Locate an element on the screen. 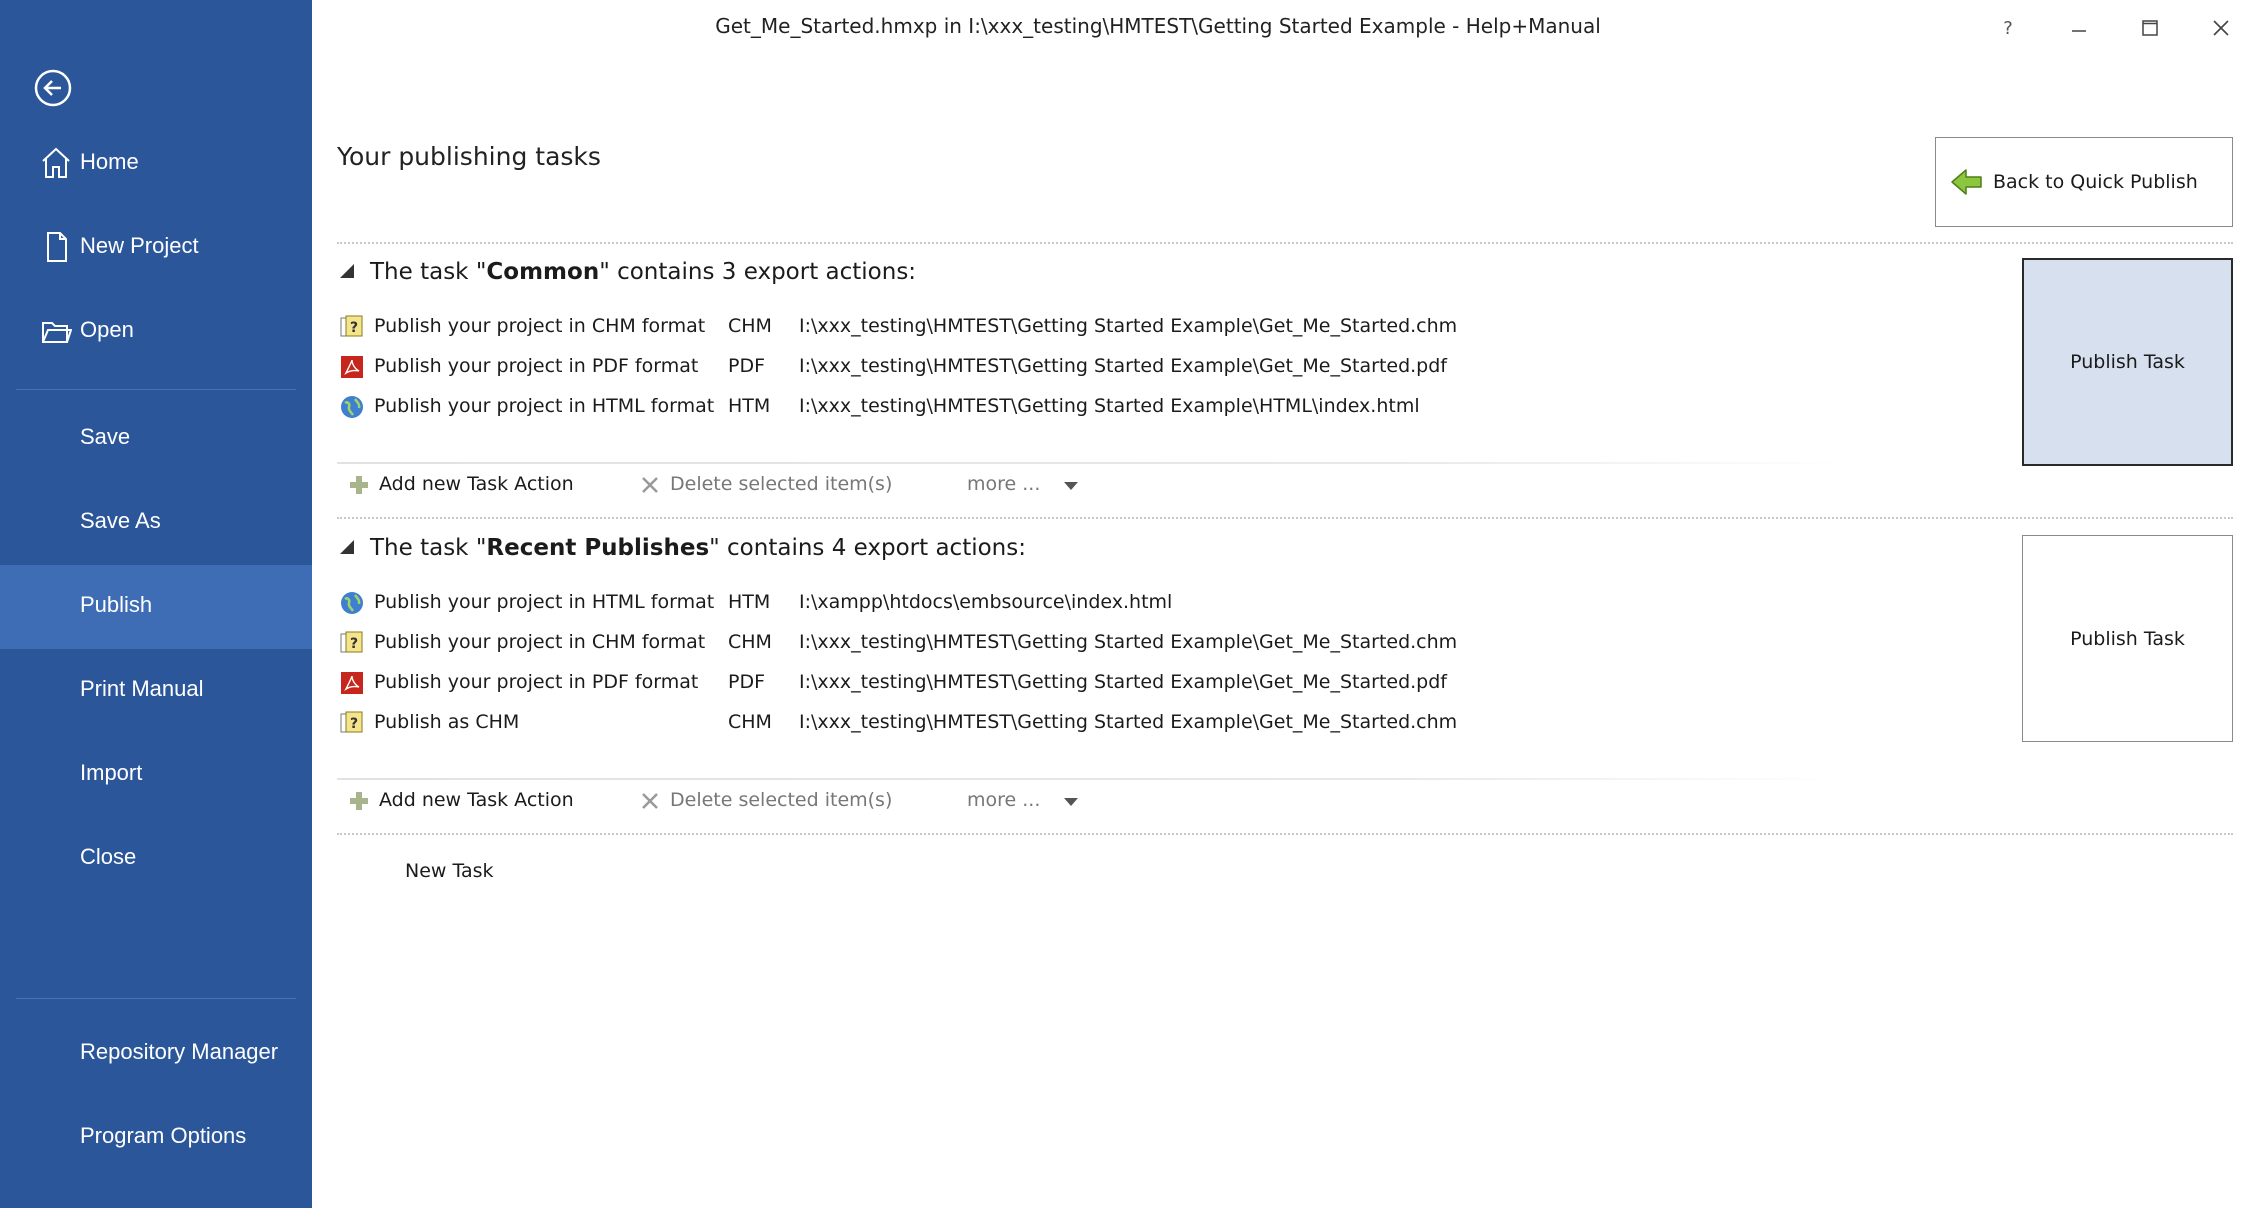  sidebar-item-label: Save As is located at coordinates (120, 520).